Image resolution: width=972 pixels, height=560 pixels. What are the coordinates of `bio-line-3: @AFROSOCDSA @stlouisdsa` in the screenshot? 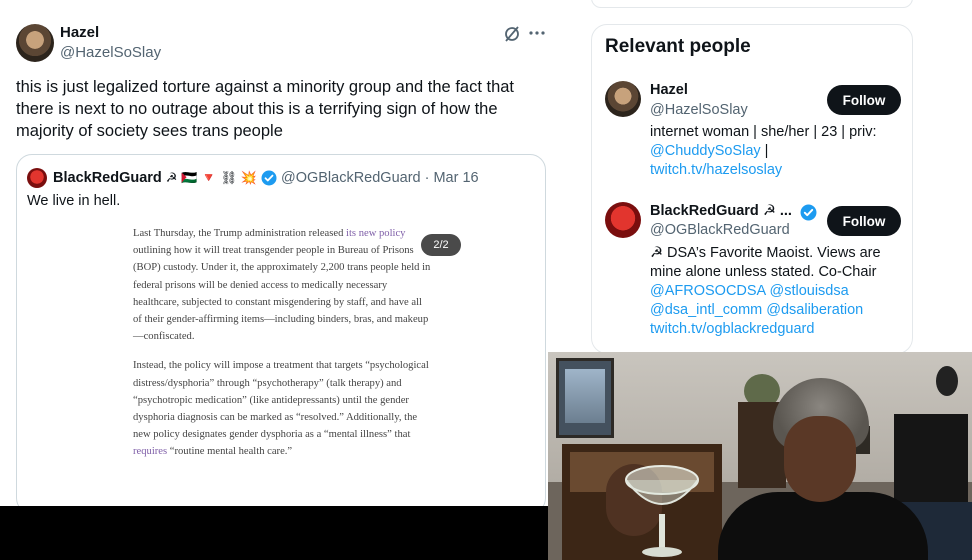 It's located at (778, 291).